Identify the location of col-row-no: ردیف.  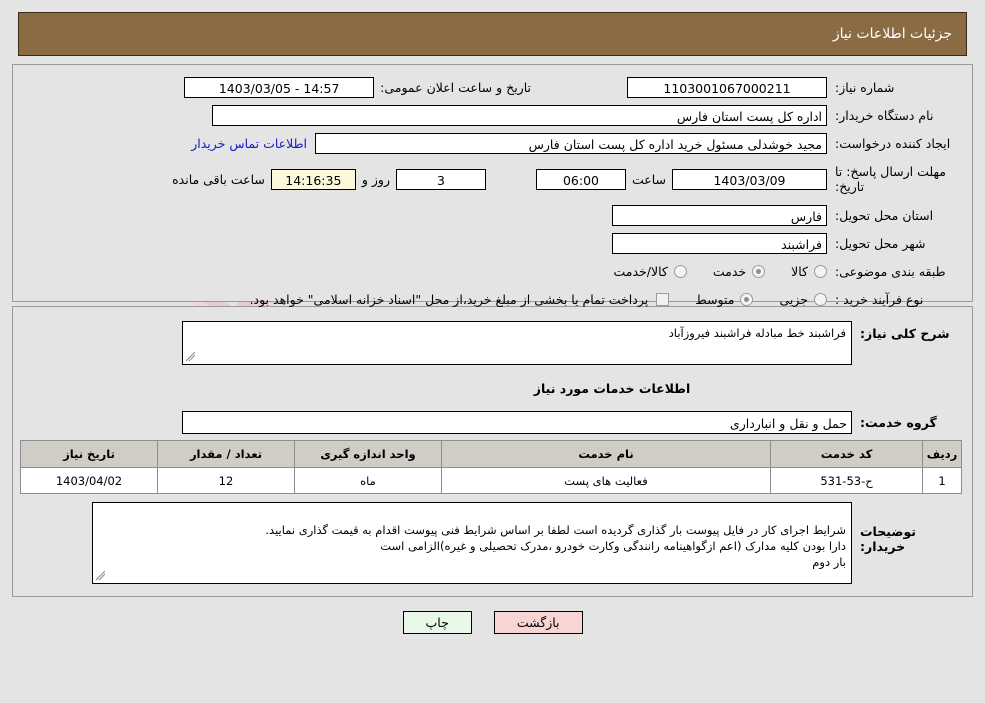
(942, 454).